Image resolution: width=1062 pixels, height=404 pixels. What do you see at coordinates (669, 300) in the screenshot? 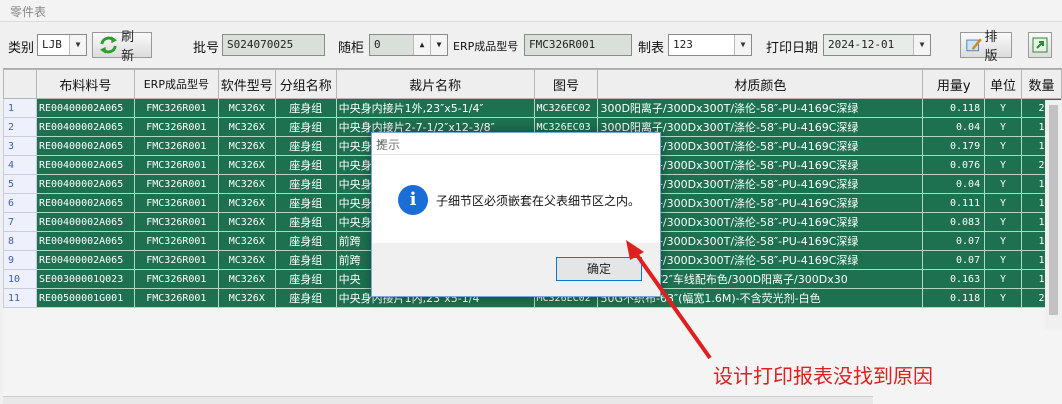
I see `annotation-arrow` at bounding box center [669, 300].